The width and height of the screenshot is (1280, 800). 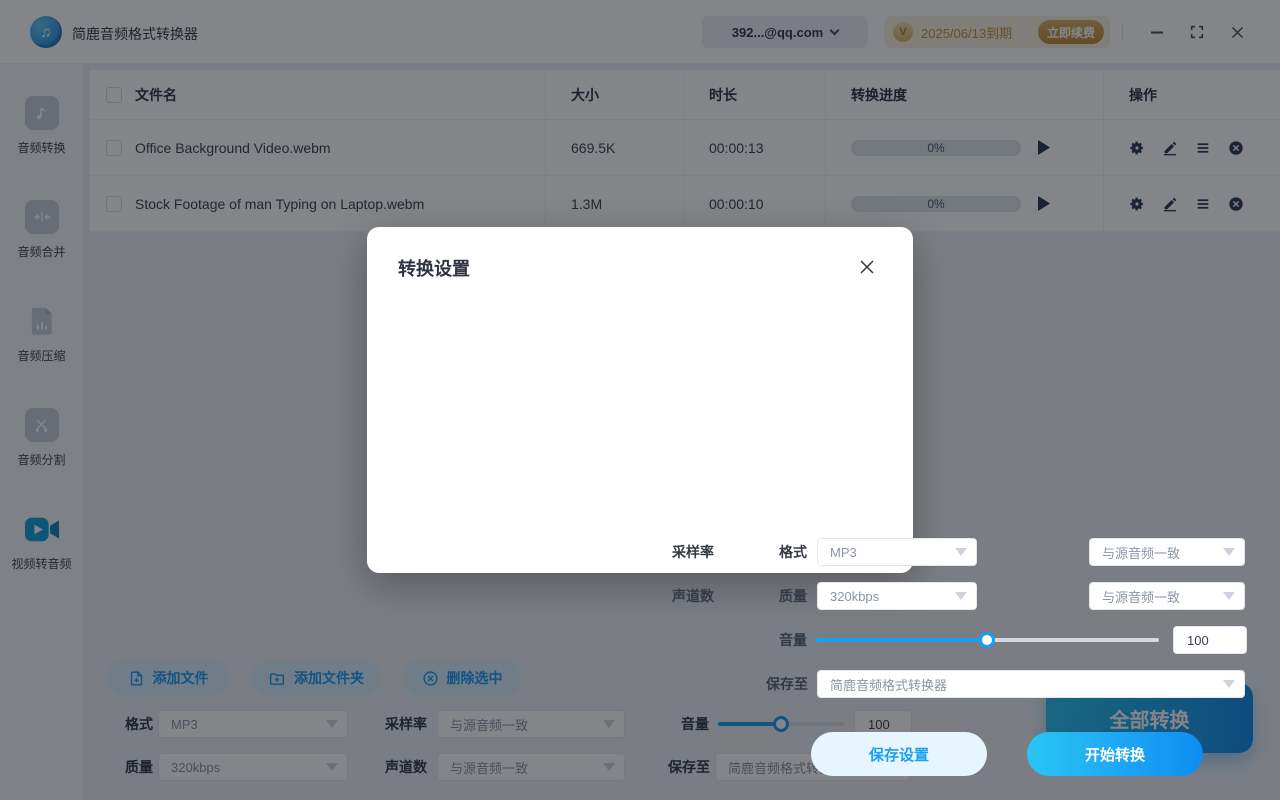 I want to click on modal-title: 转换设置, so click(x=434, y=269).